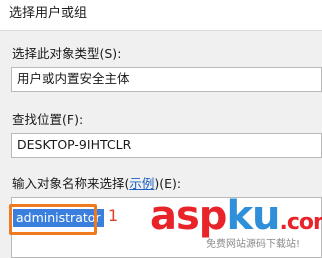  I want to click on location-label: 查找位置(F):, so click(48, 119).